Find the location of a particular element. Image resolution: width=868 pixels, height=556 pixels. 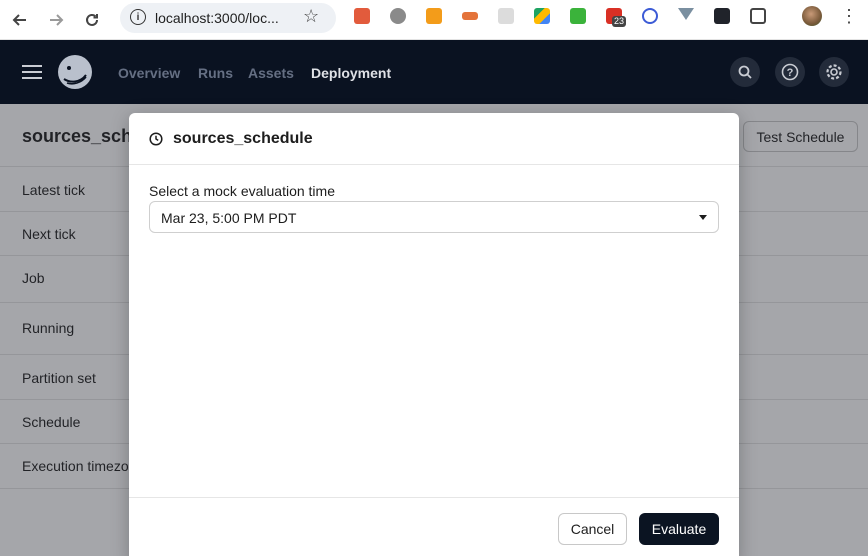

arrow-left-icon is located at coordinates (20, 20).